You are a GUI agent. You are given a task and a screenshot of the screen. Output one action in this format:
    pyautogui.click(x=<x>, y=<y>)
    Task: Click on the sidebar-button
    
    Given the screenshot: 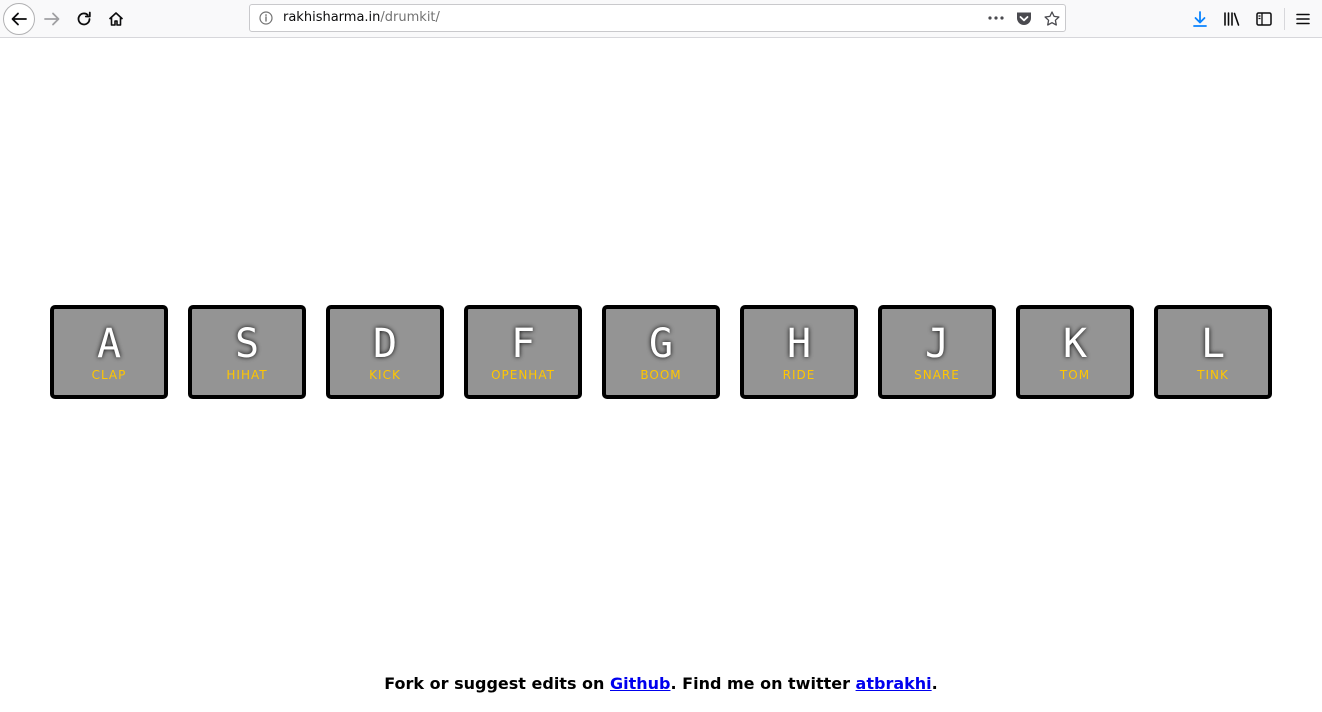 What is the action you would take?
    pyautogui.click(x=1264, y=19)
    